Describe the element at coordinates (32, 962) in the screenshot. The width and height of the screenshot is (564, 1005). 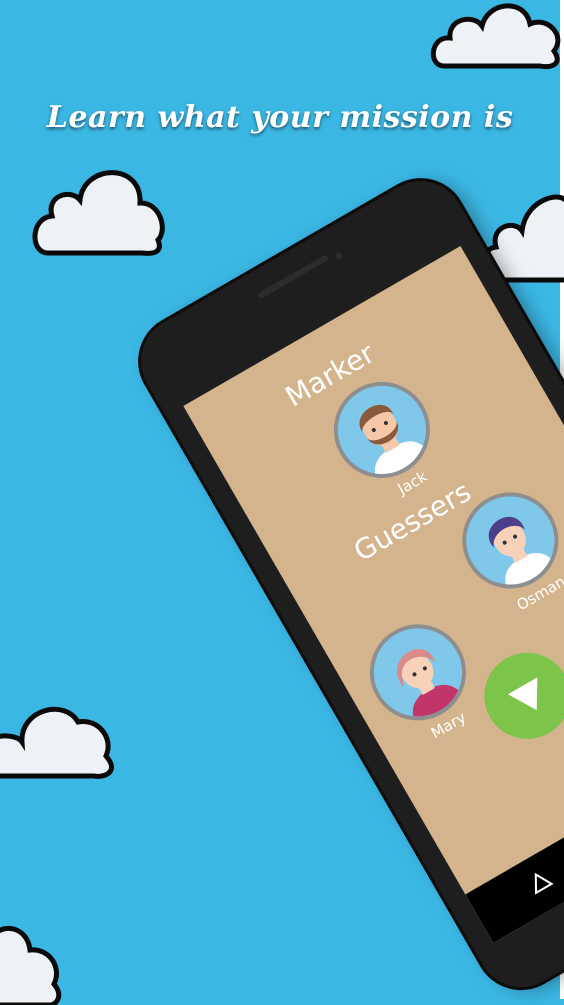
I see `cloud-bottom-left` at that location.